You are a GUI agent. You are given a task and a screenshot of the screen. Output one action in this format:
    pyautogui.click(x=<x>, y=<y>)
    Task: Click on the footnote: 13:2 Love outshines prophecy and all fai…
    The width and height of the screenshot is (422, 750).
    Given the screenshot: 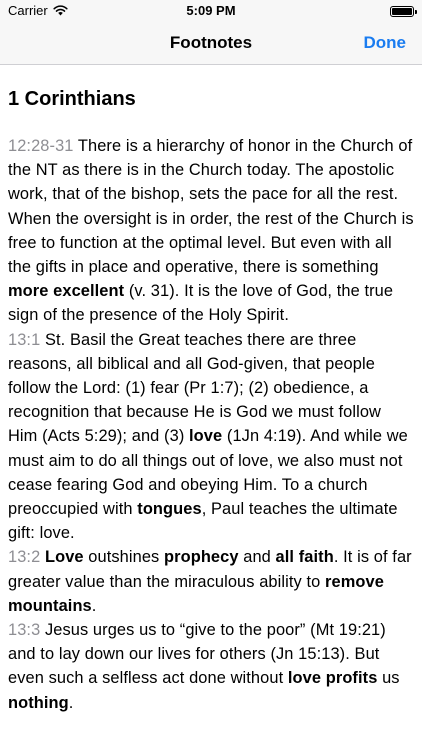 What is the action you would take?
    pyautogui.click(x=211, y=581)
    